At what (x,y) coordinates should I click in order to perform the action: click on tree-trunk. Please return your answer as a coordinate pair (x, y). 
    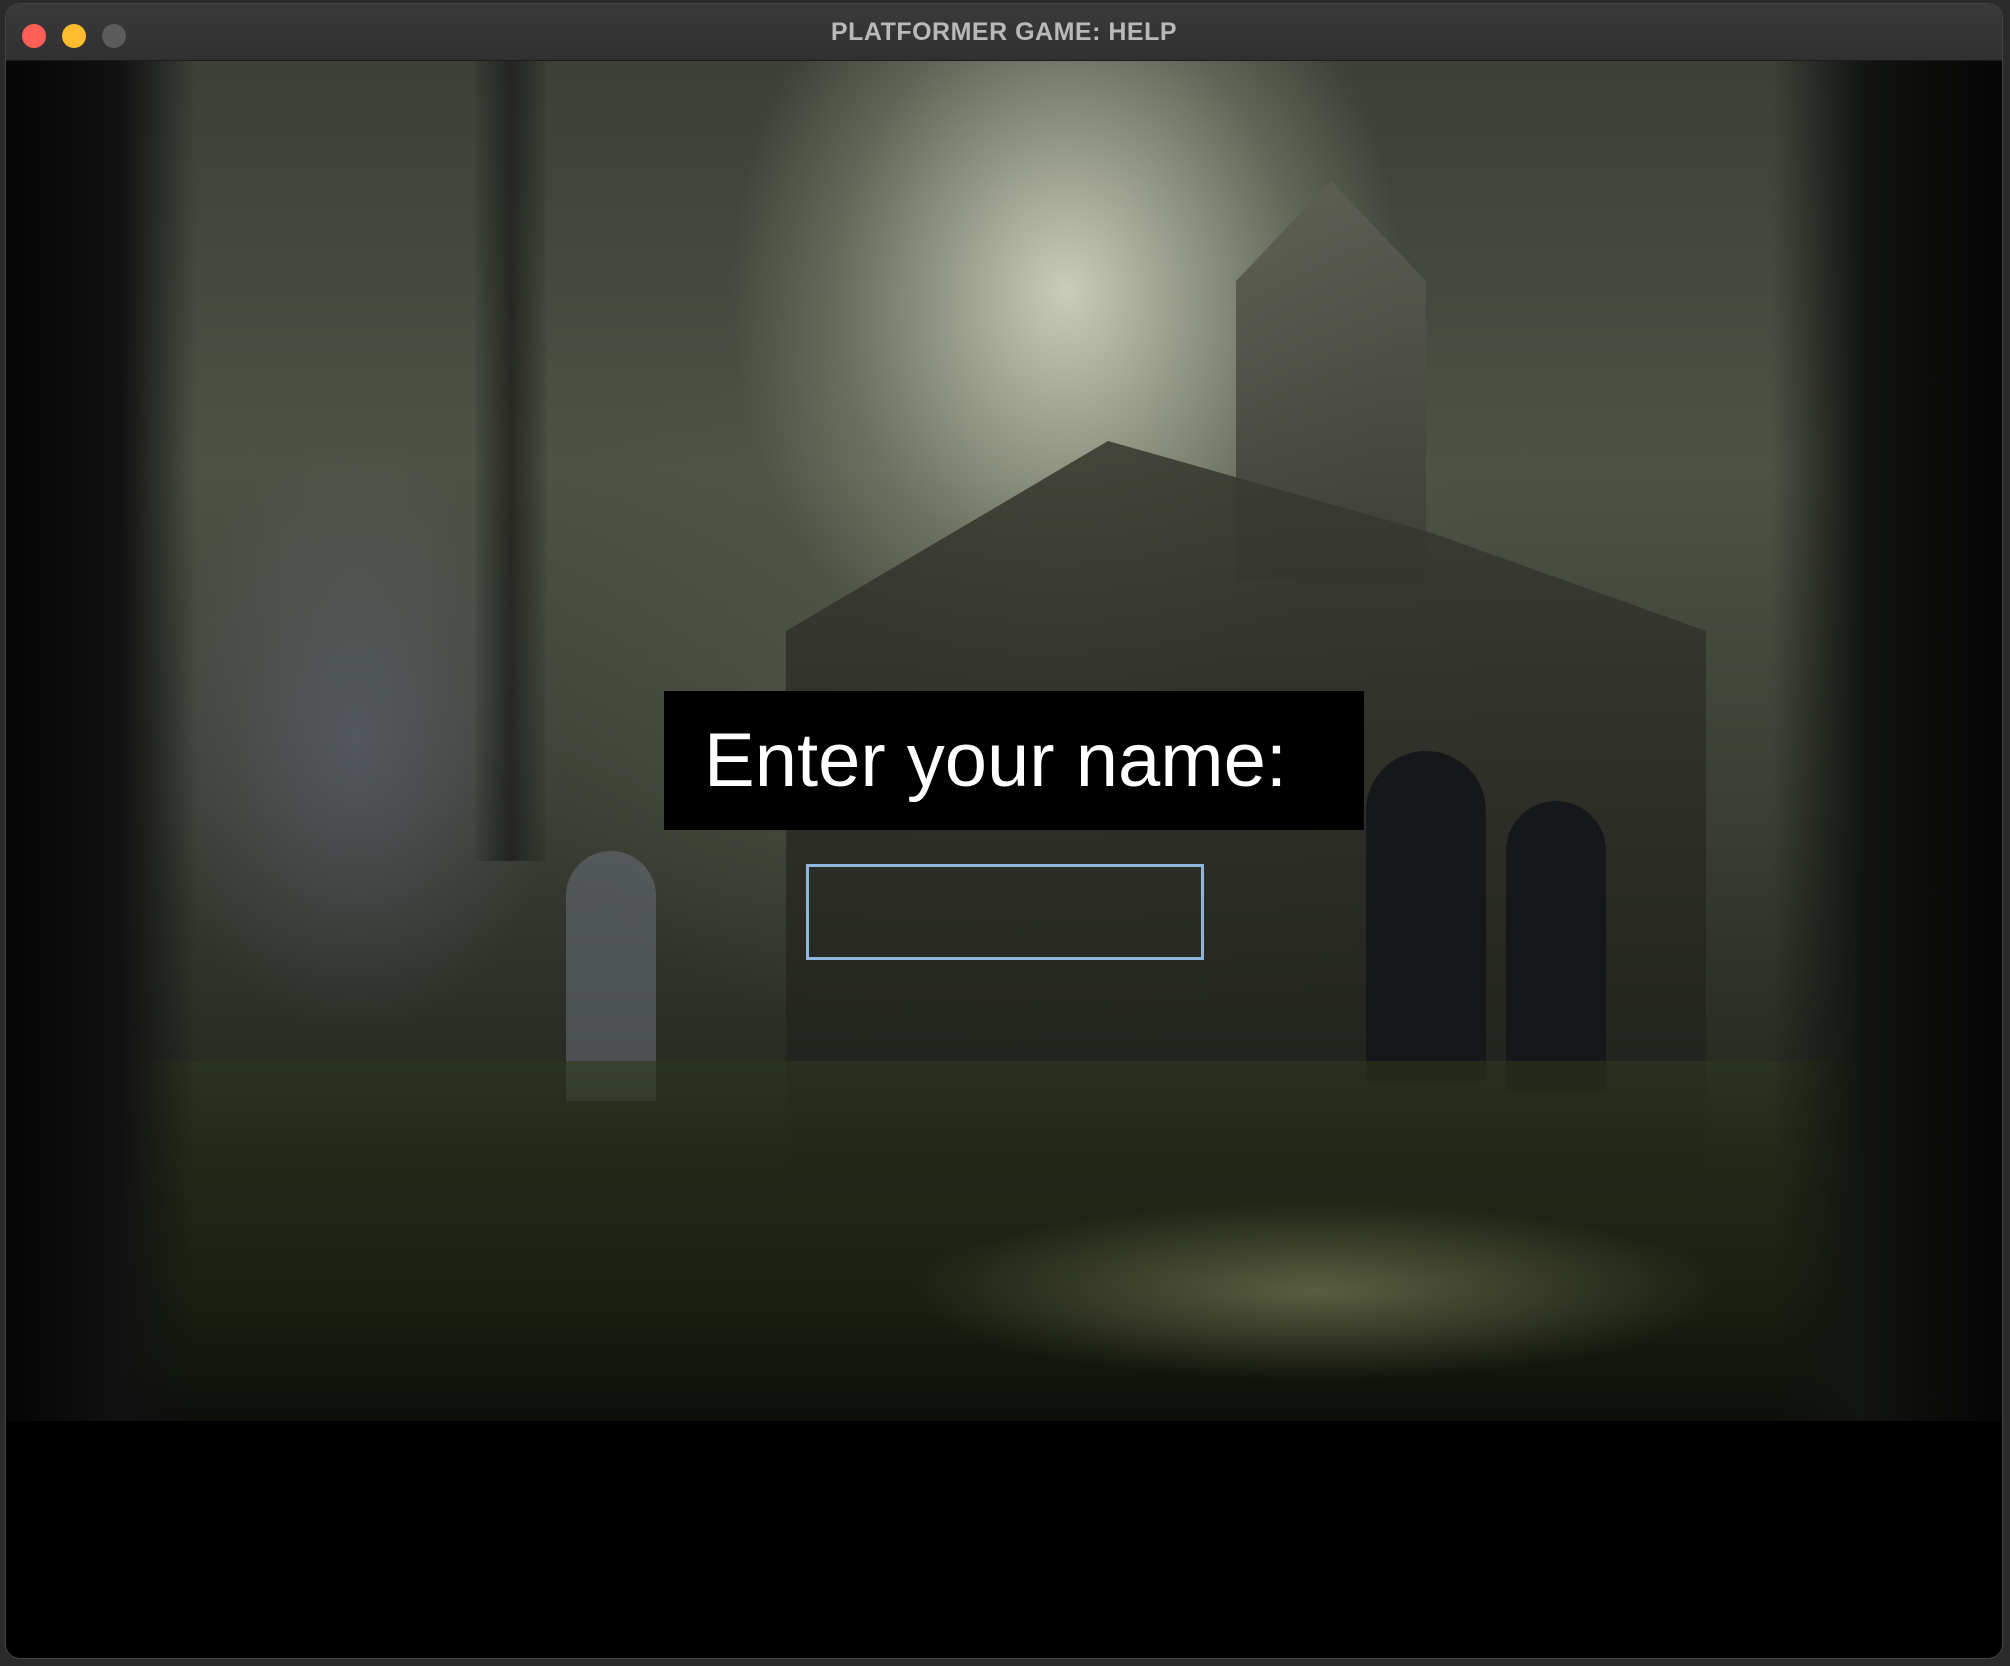
    Looking at the image, I should click on (511, 461).